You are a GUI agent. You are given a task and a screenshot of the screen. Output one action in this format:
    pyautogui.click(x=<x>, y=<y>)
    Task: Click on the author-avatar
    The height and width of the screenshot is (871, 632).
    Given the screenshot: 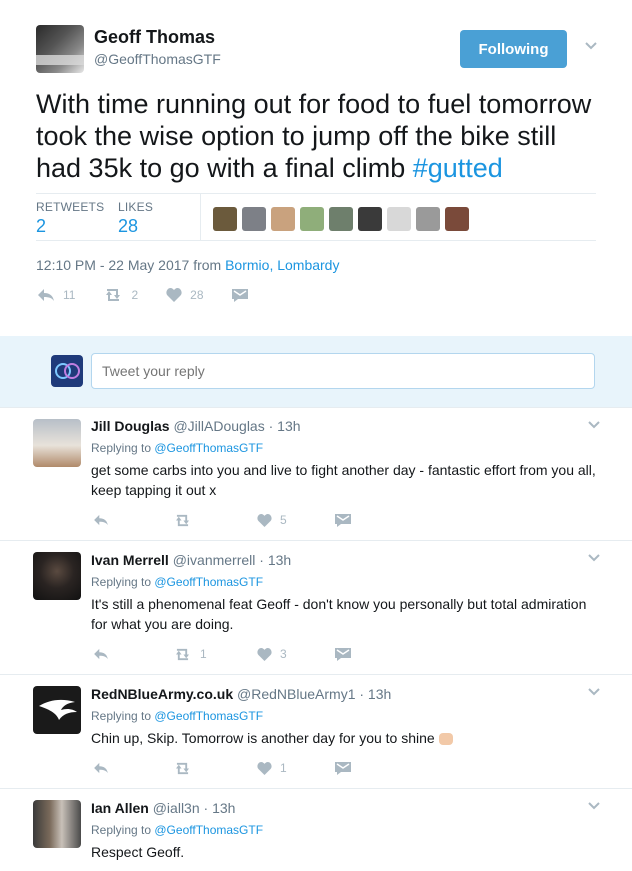 What is the action you would take?
    pyautogui.click(x=60, y=49)
    